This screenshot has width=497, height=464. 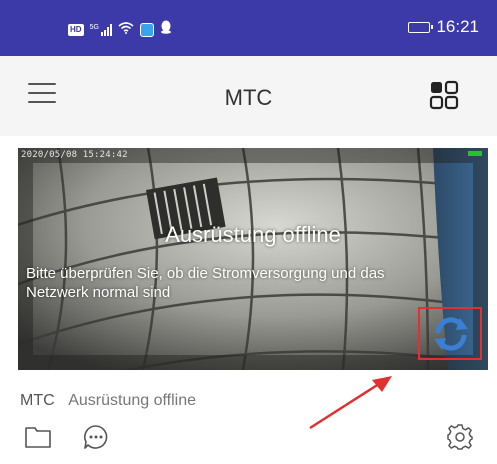 What do you see at coordinates (74, 155) in the screenshot?
I see `video-timestamp: 2020/05/08 15:24:42` at bounding box center [74, 155].